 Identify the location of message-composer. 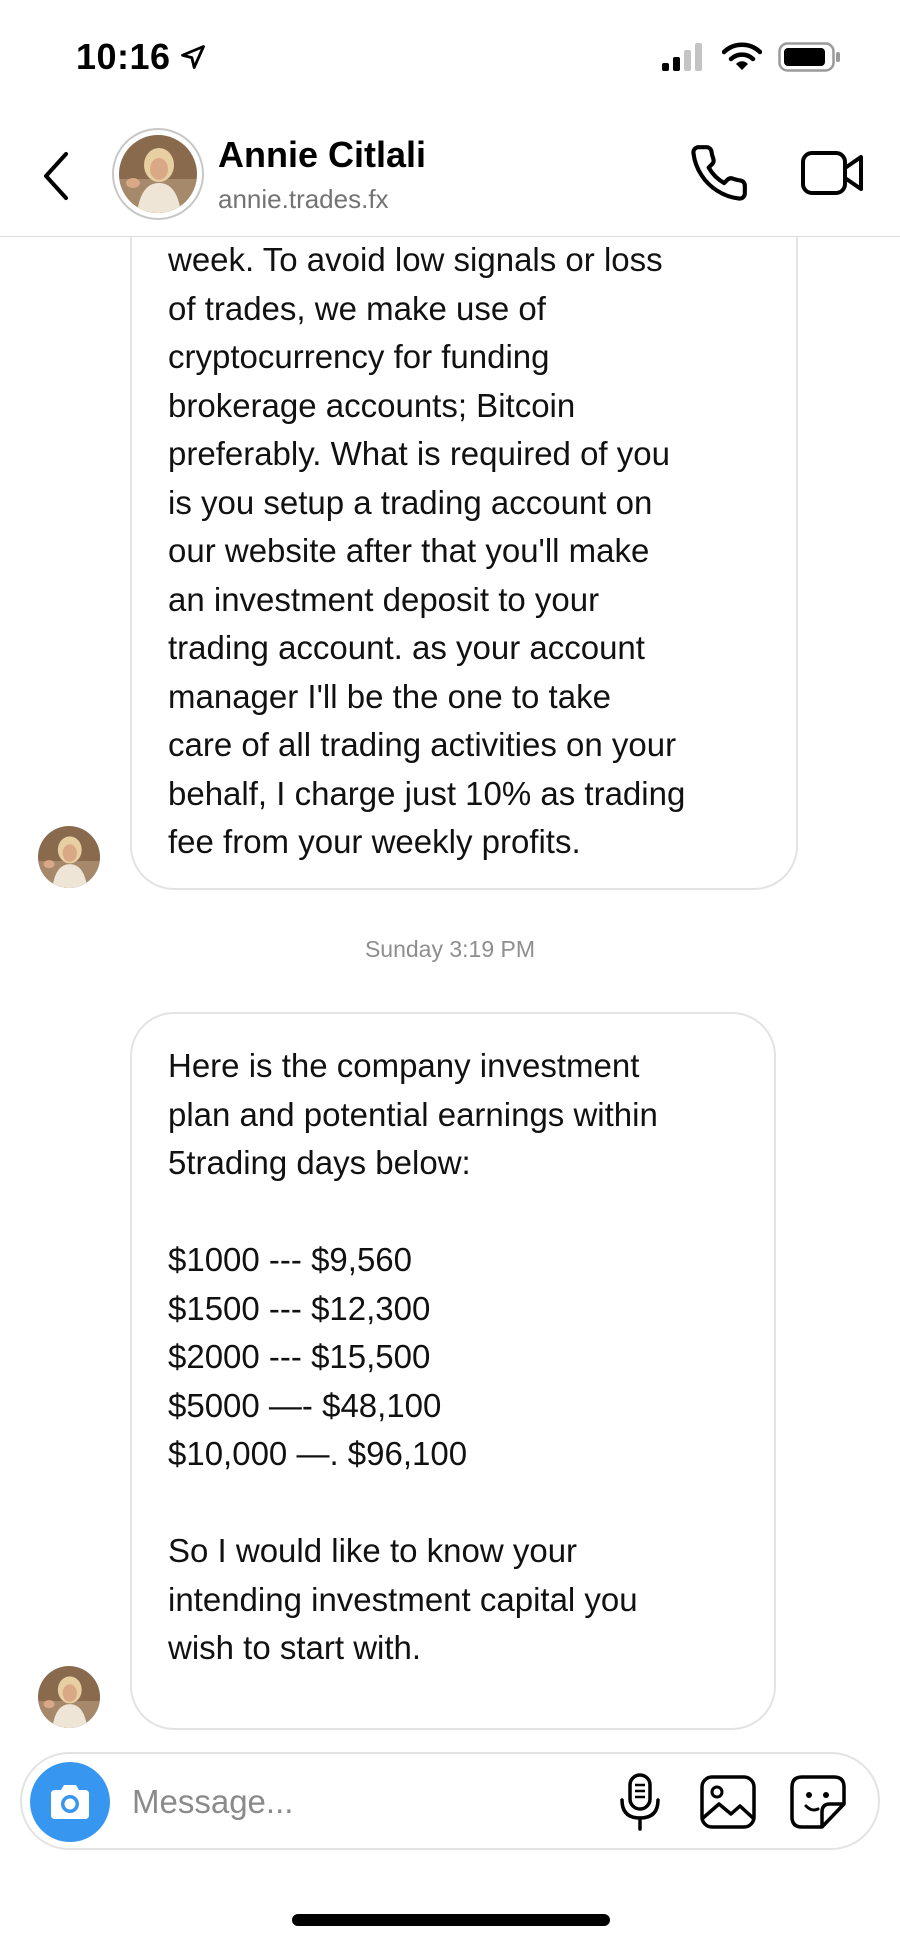
(450, 1801).